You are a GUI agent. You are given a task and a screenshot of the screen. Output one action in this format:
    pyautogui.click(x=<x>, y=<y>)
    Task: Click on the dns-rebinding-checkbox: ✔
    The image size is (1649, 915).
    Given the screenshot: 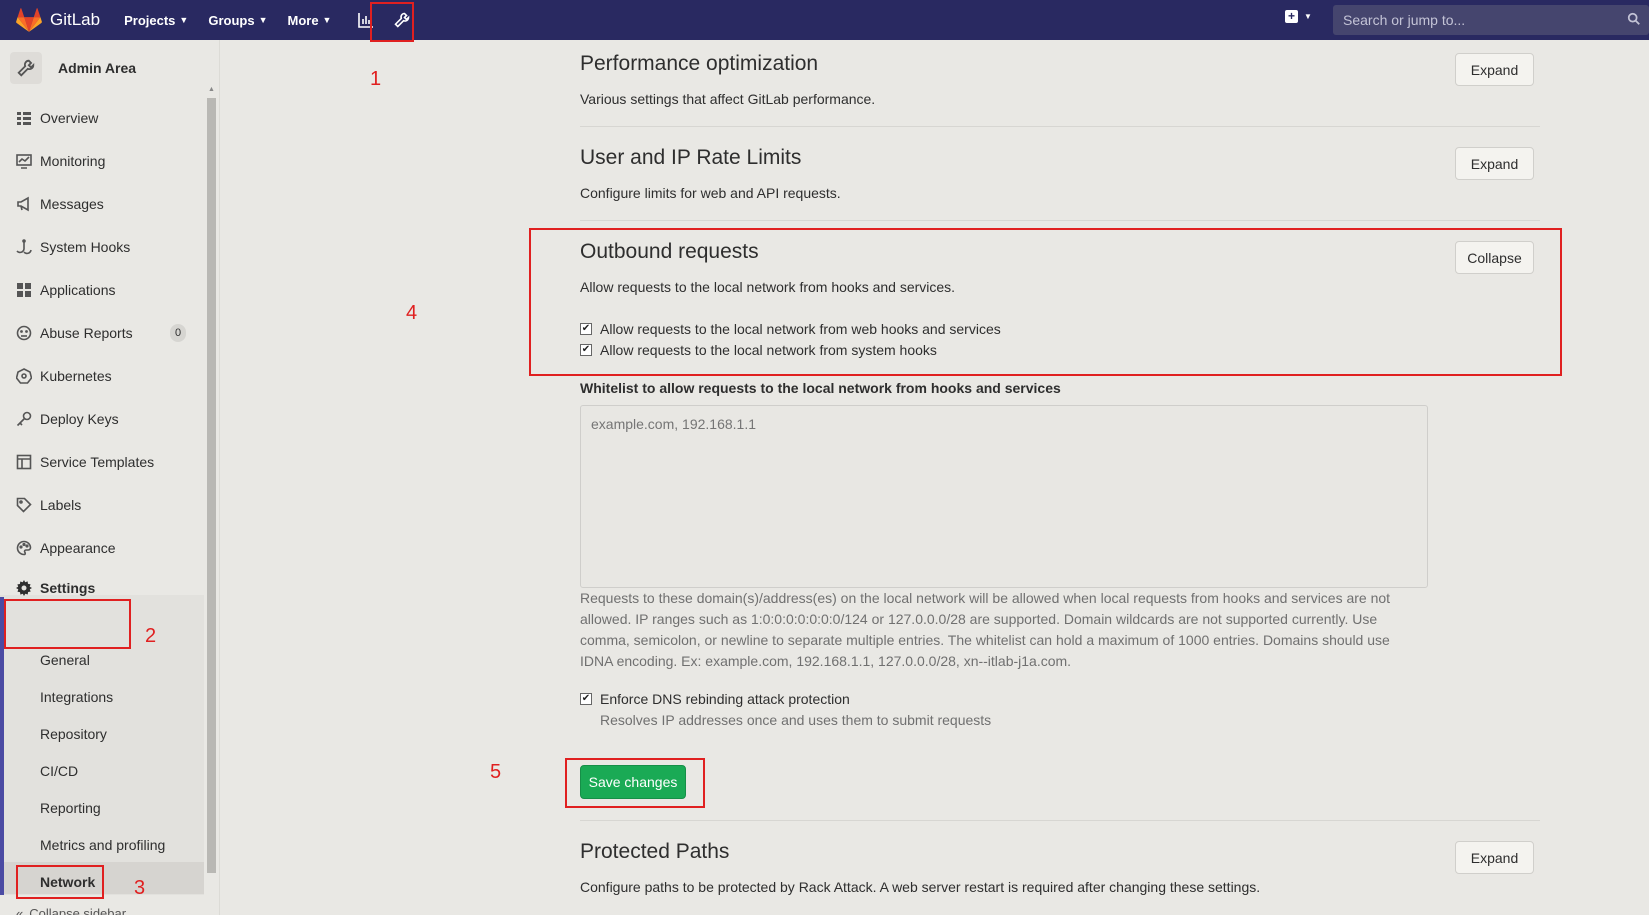 What is the action you would take?
    pyautogui.click(x=586, y=699)
    